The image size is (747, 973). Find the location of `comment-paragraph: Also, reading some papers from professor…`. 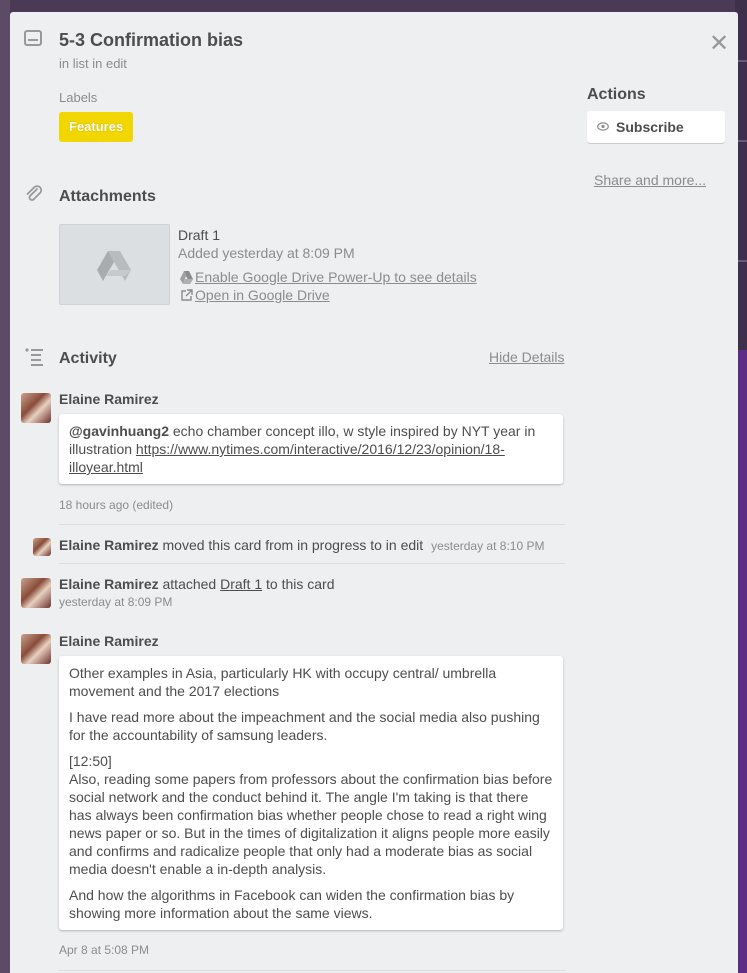

comment-paragraph: Also, reading some papers from professor… is located at coordinates (311, 824).